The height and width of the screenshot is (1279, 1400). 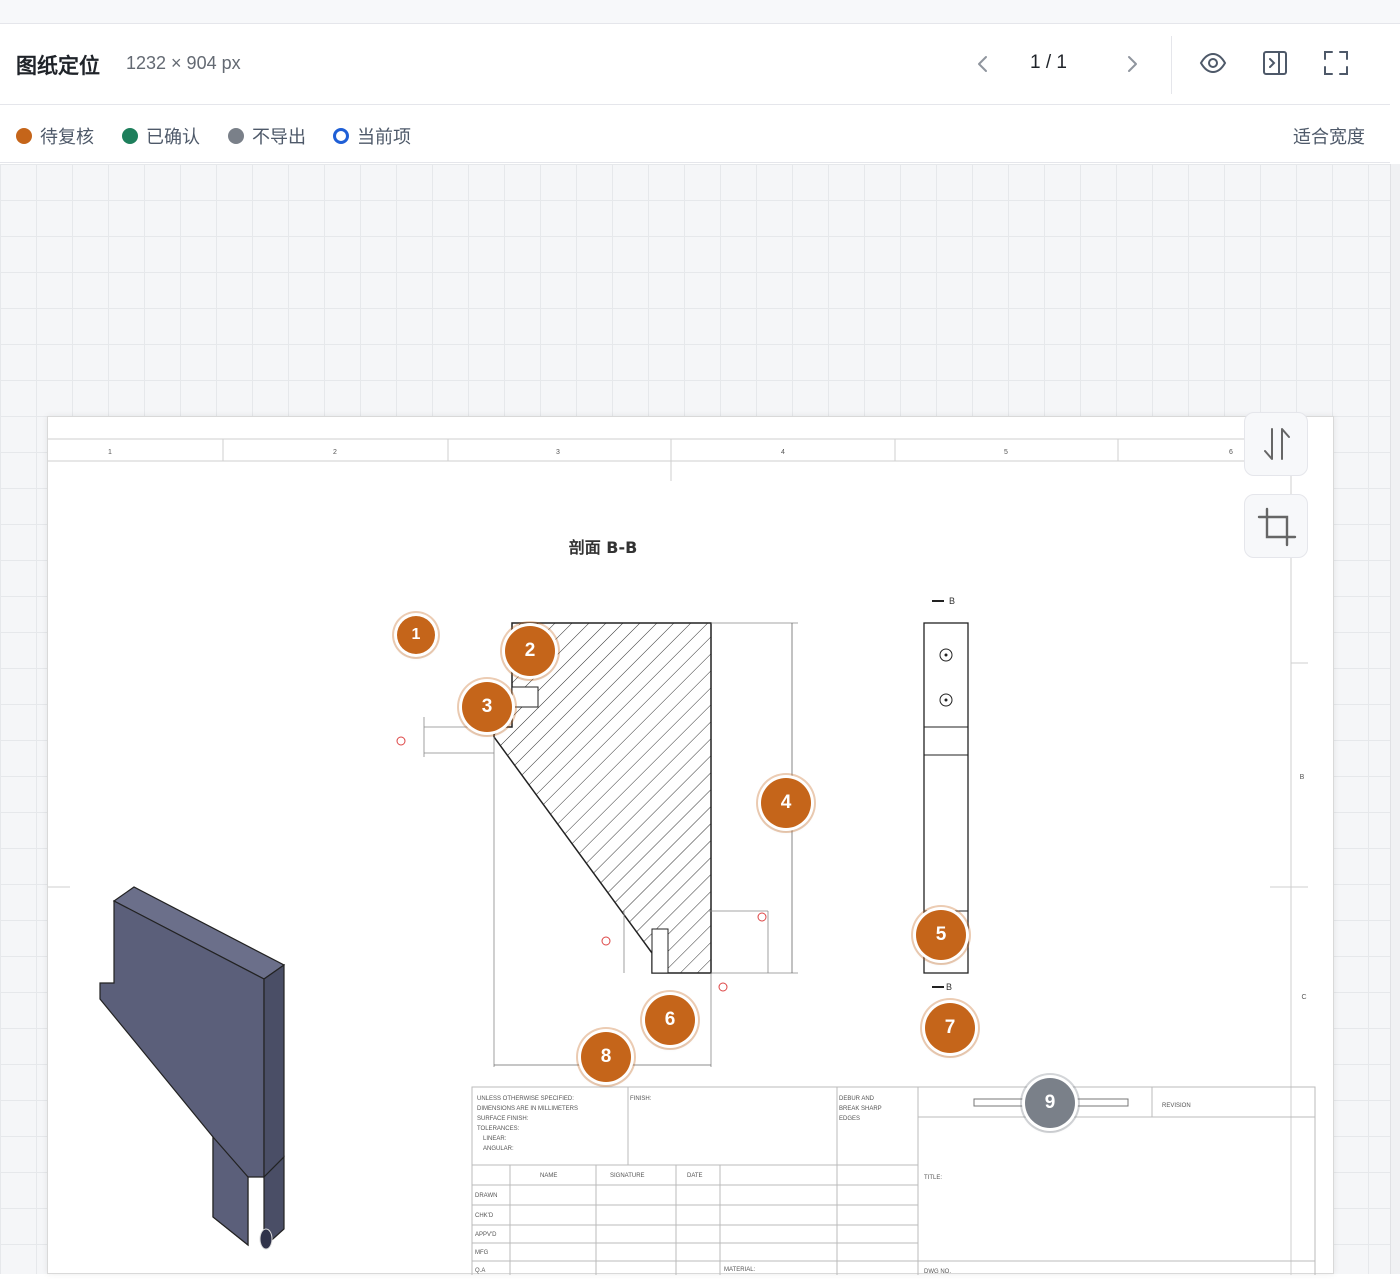 I want to click on marker-3: 3, so click(x=487, y=707).